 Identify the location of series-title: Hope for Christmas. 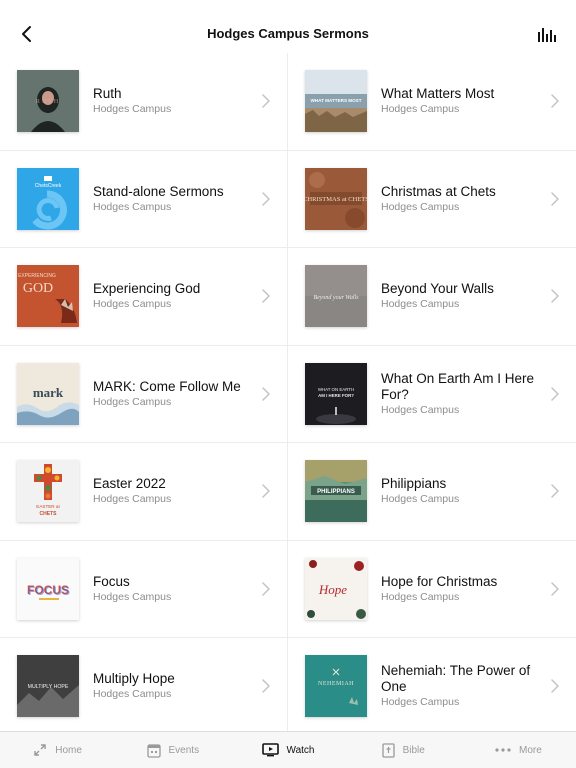
(439, 581).